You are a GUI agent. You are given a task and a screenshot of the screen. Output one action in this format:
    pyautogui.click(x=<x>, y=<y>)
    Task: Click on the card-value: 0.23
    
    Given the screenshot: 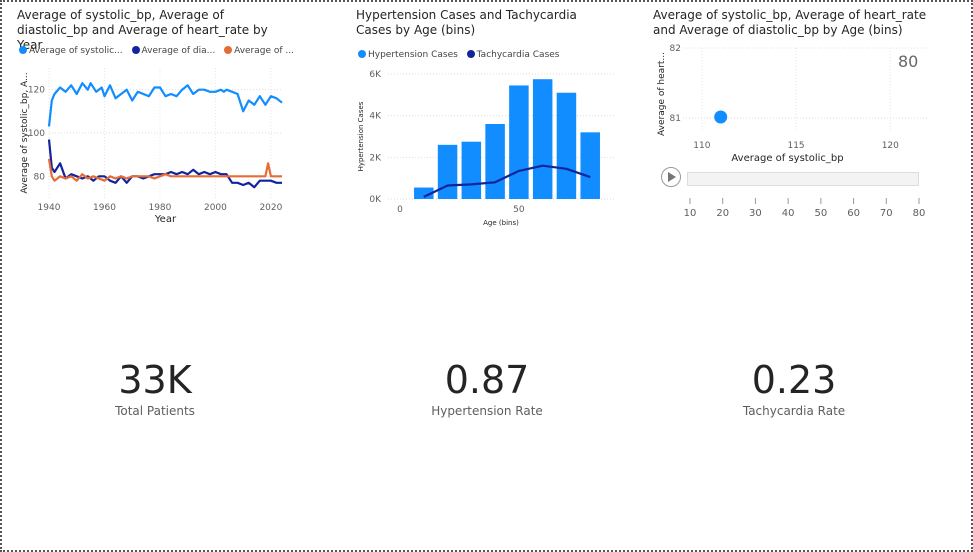 What is the action you would take?
    pyautogui.click(x=794, y=380)
    